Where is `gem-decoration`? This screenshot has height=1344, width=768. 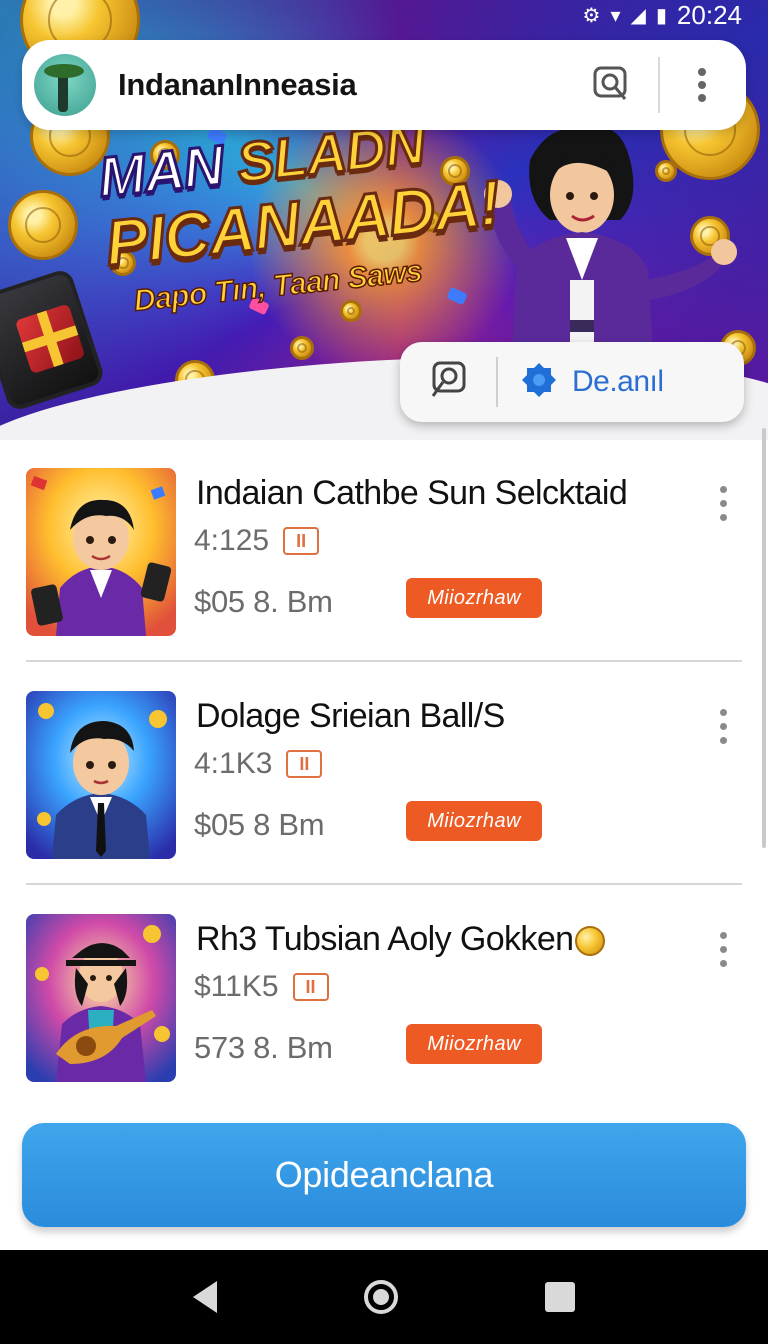
gem-decoration is located at coordinates (457, 296).